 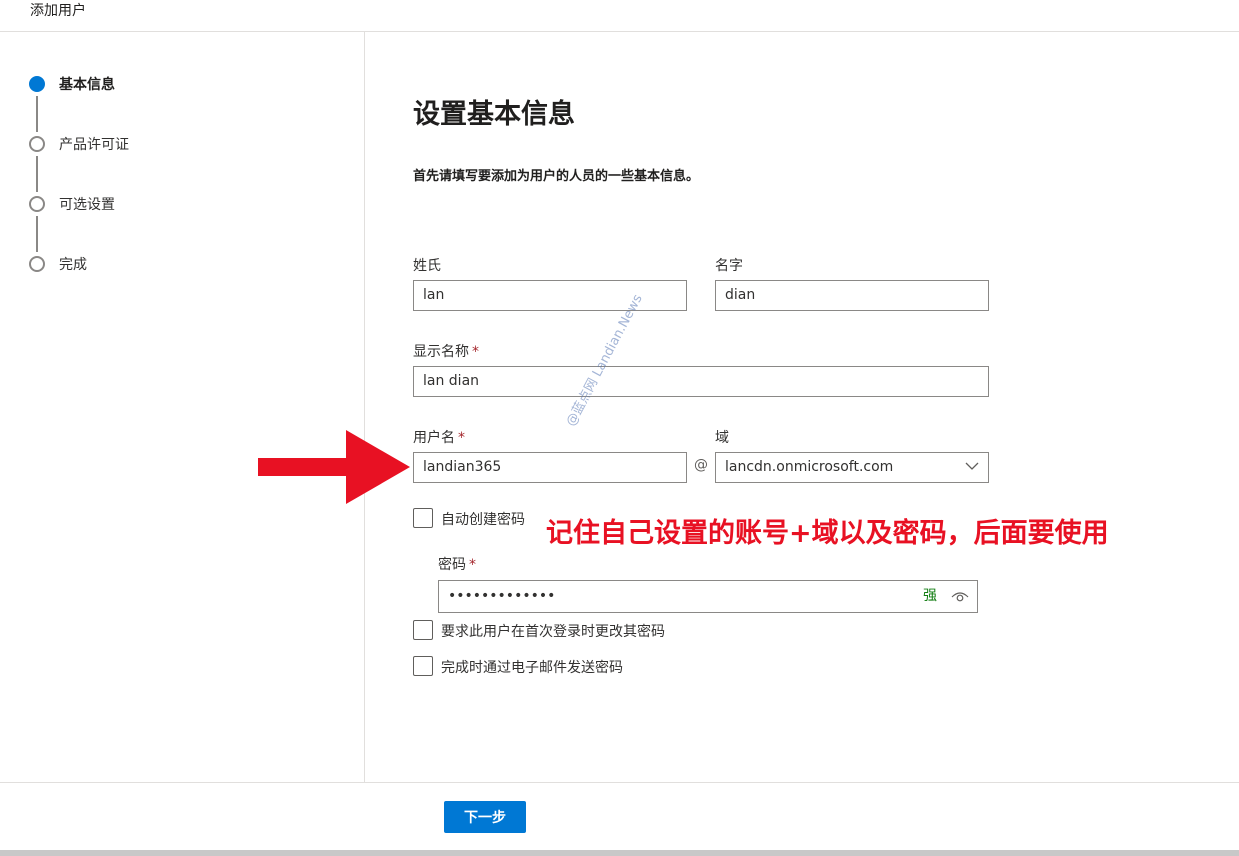 I want to click on display-name-label-text: 显示名称, so click(x=441, y=352).